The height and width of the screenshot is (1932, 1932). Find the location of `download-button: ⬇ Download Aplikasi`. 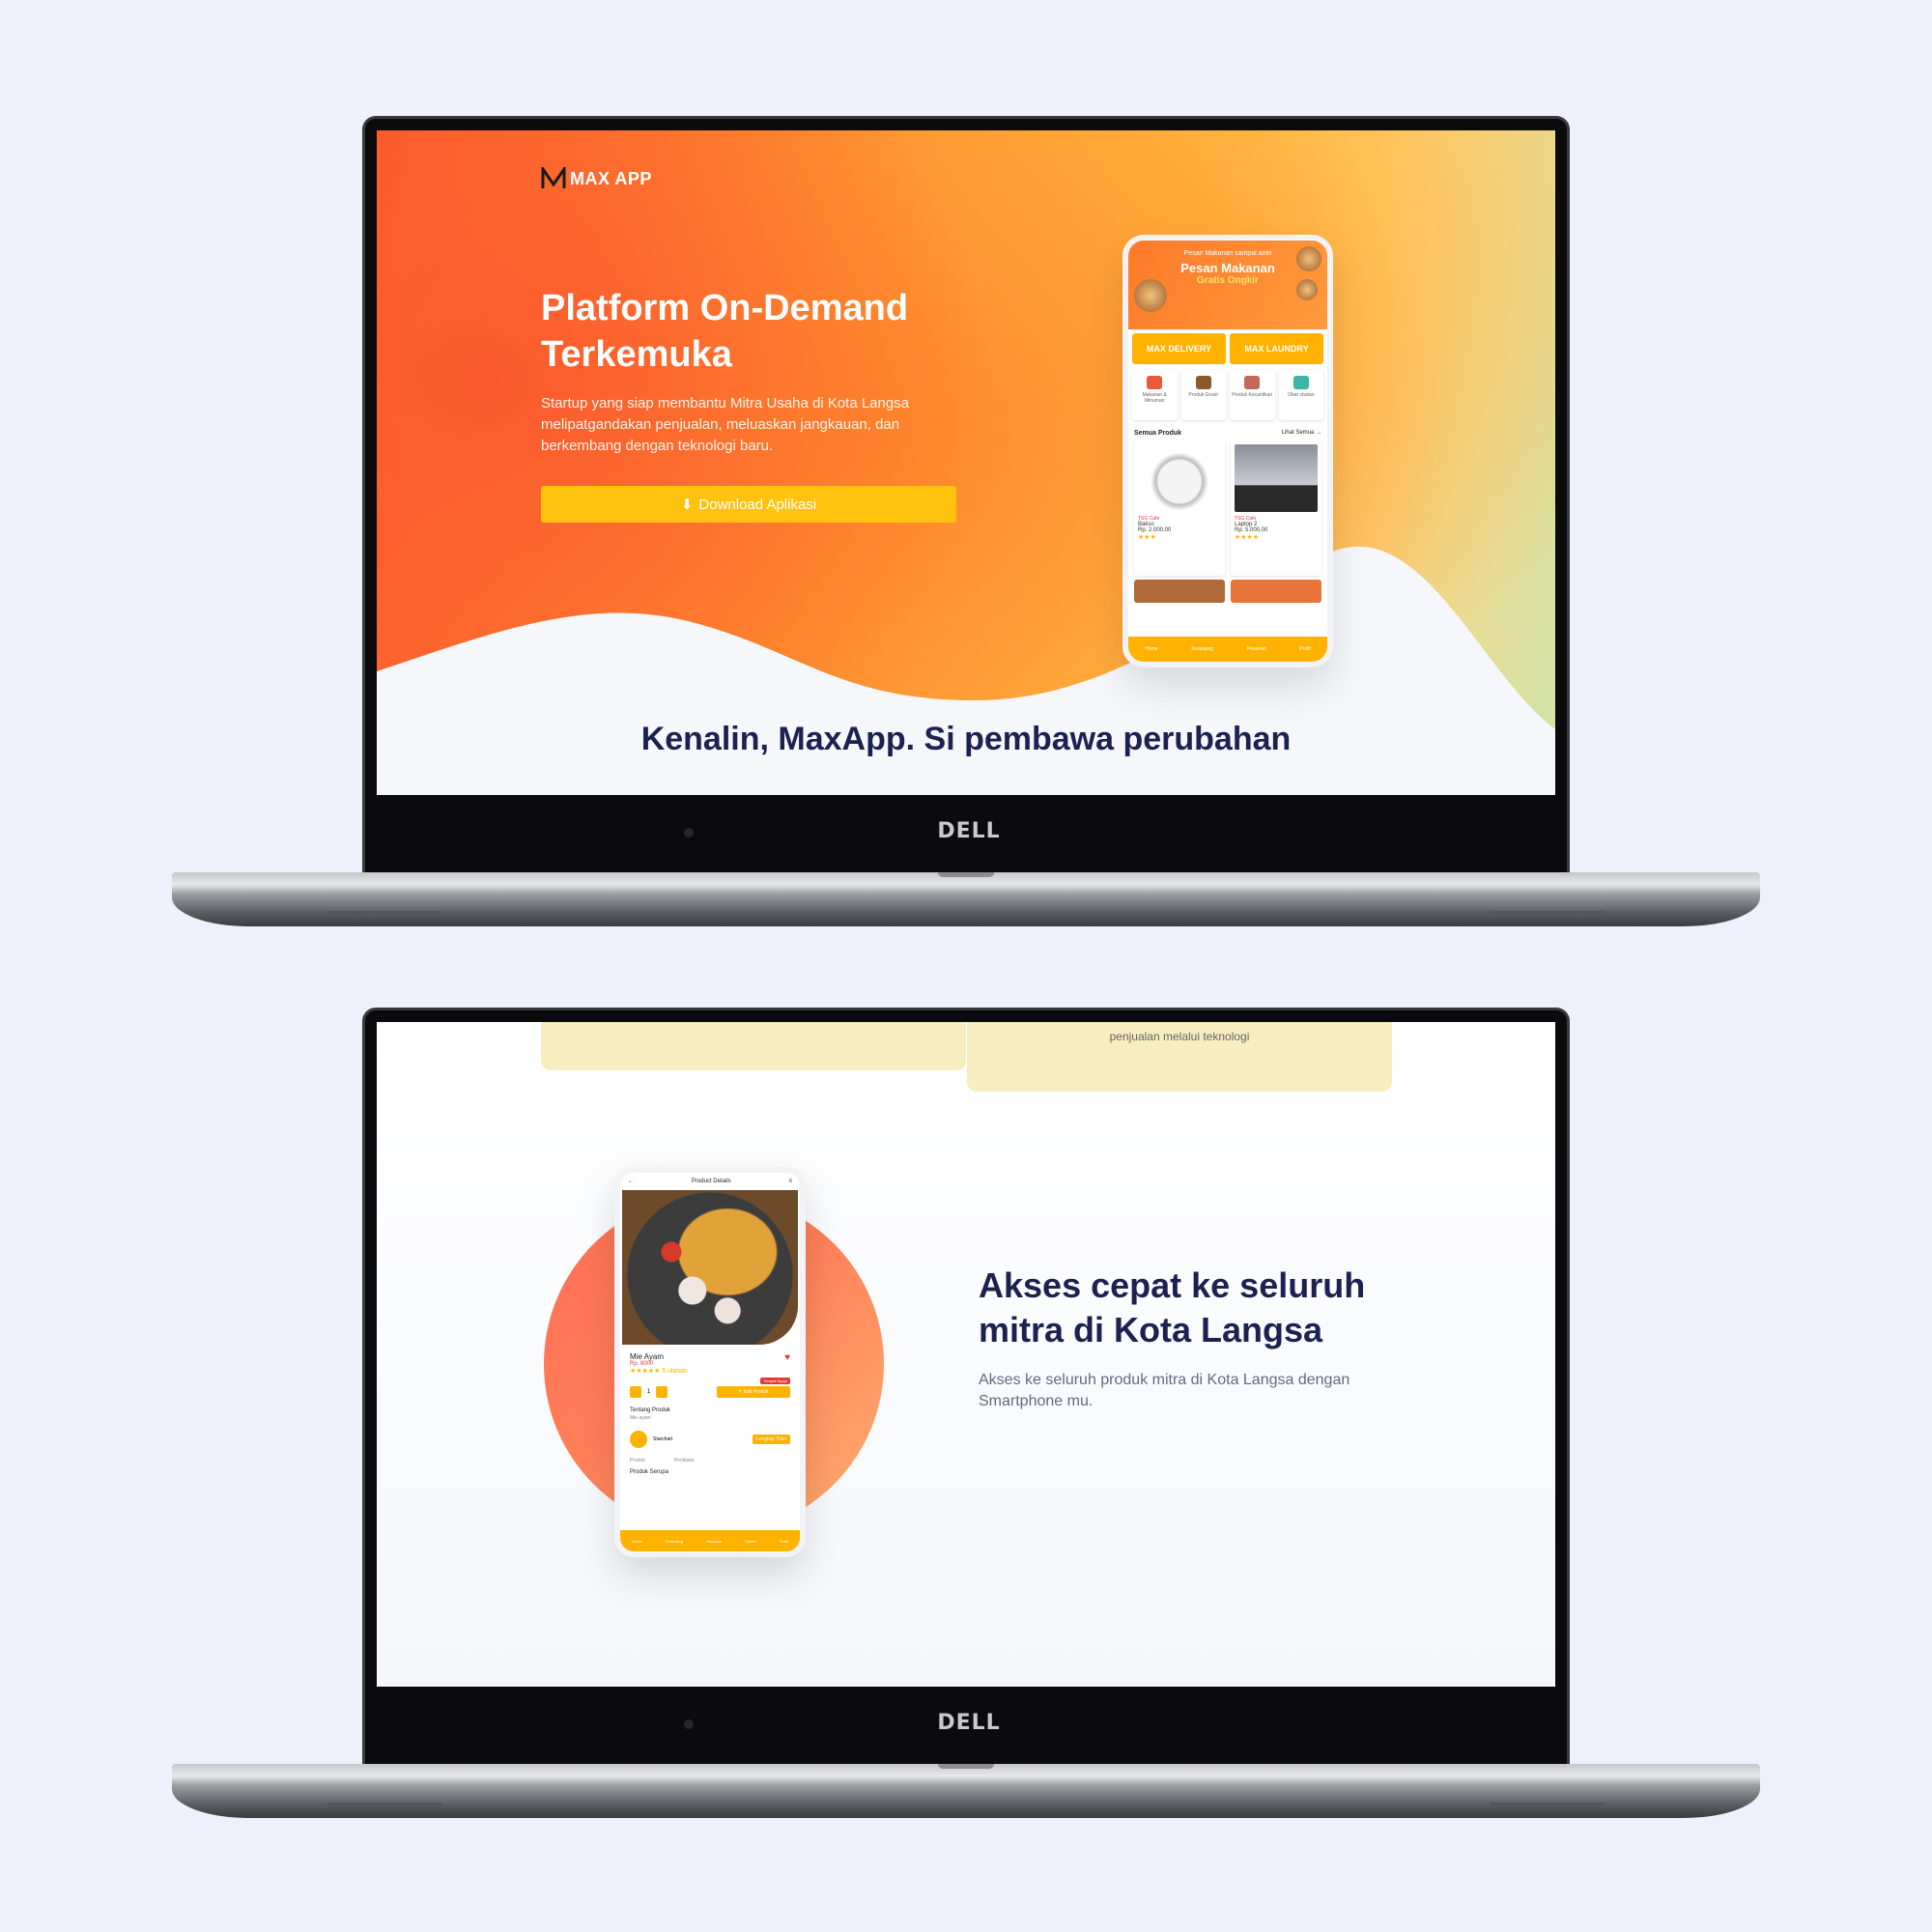

download-button: ⬇ Download Aplikasi is located at coordinates (748, 505).